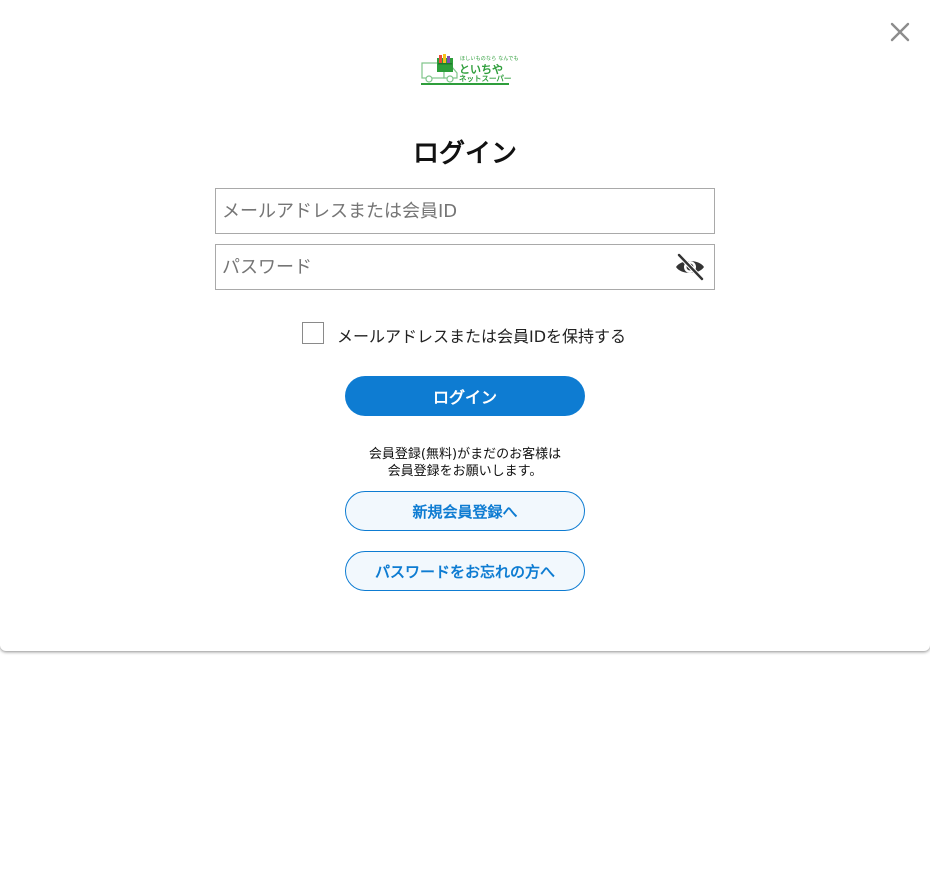 Image resolution: width=930 pixels, height=893 pixels. Describe the element at coordinates (465, 471) in the screenshot. I see `register-note-line-2: 会員登録をお願いします。` at that location.